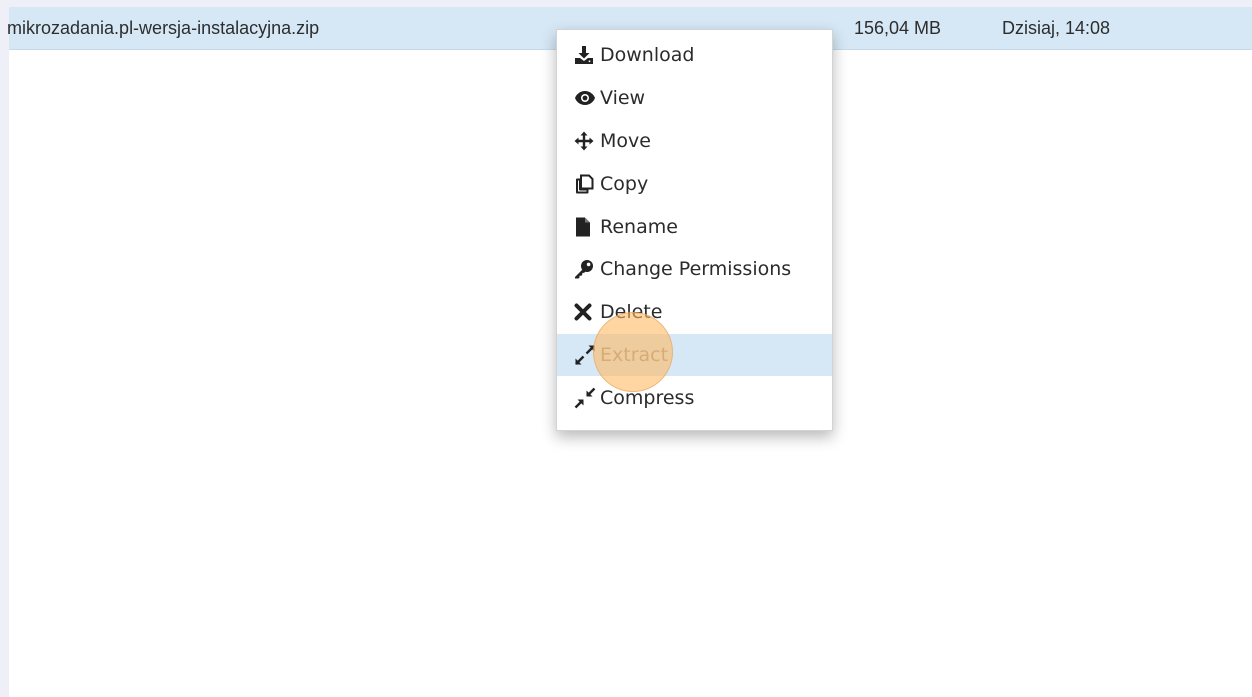 The width and height of the screenshot is (1252, 697). Describe the element at coordinates (587, 227) in the screenshot. I see `file-icon` at that location.